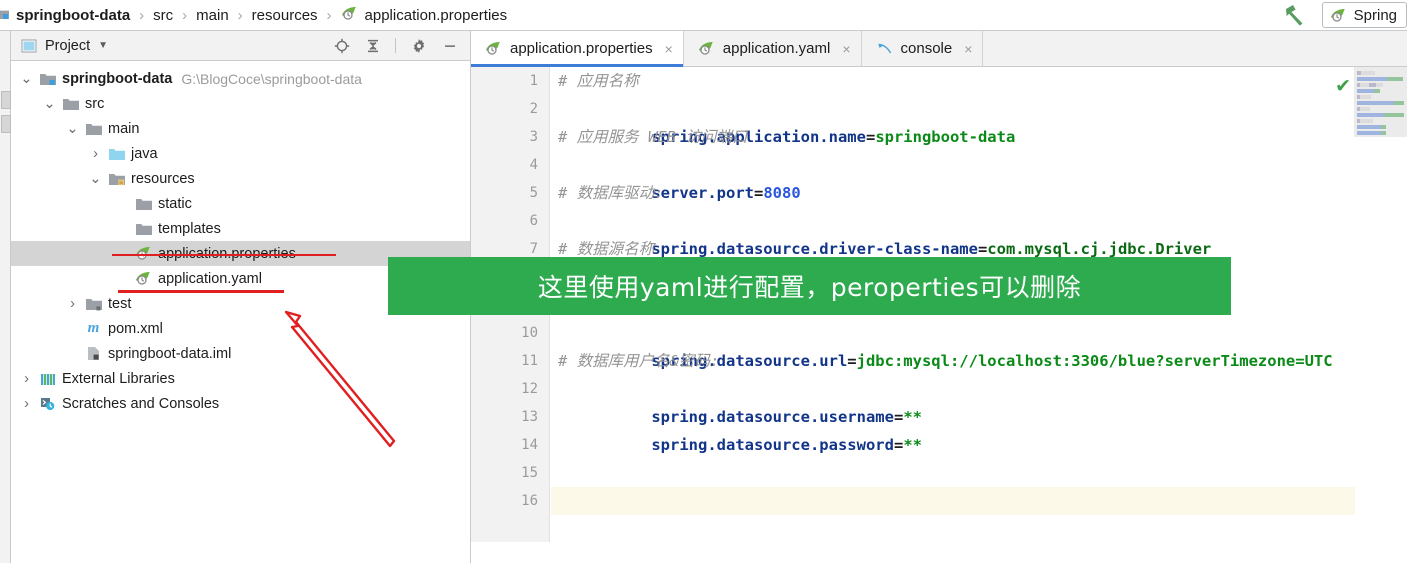 Image resolution: width=1407 pixels, height=563 pixels. What do you see at coordinates (240, 353) in the screenshot?
I see `tree-row-iml: springboot-data.iml` at bounding box center [240, 353].